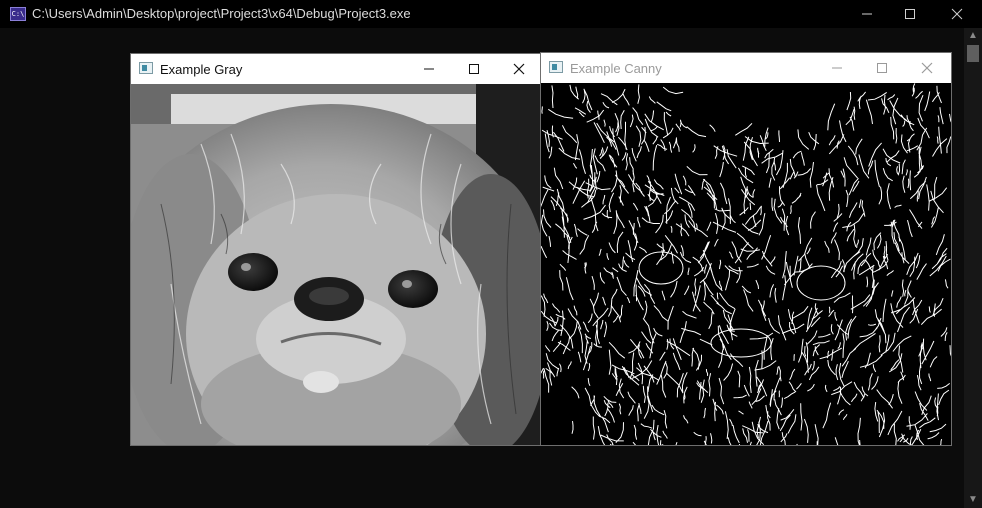 This screenshot has height=508, width=982. I want to click on scroll-thumb, so click(973, 53).